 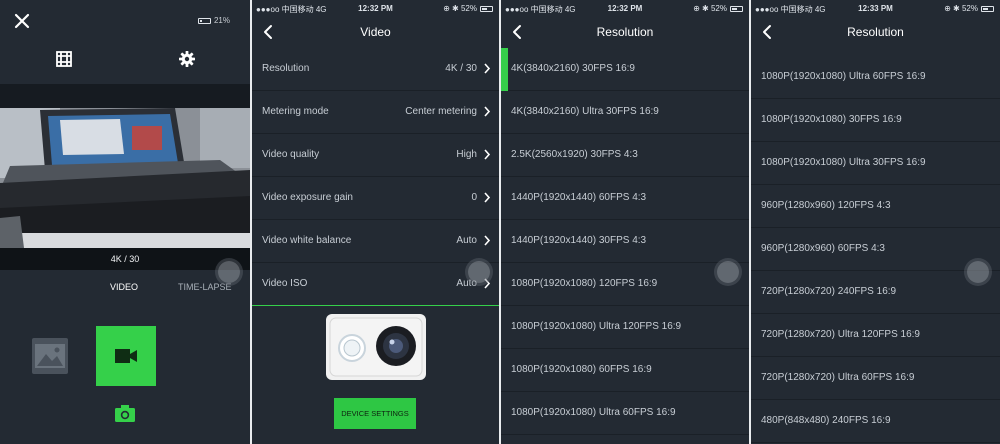 What do you see at coordinates (205, 287) in the screenshot?
I see `mode-tab-timelapse: TIME-LAPSE` at bounding box center [205, 287].